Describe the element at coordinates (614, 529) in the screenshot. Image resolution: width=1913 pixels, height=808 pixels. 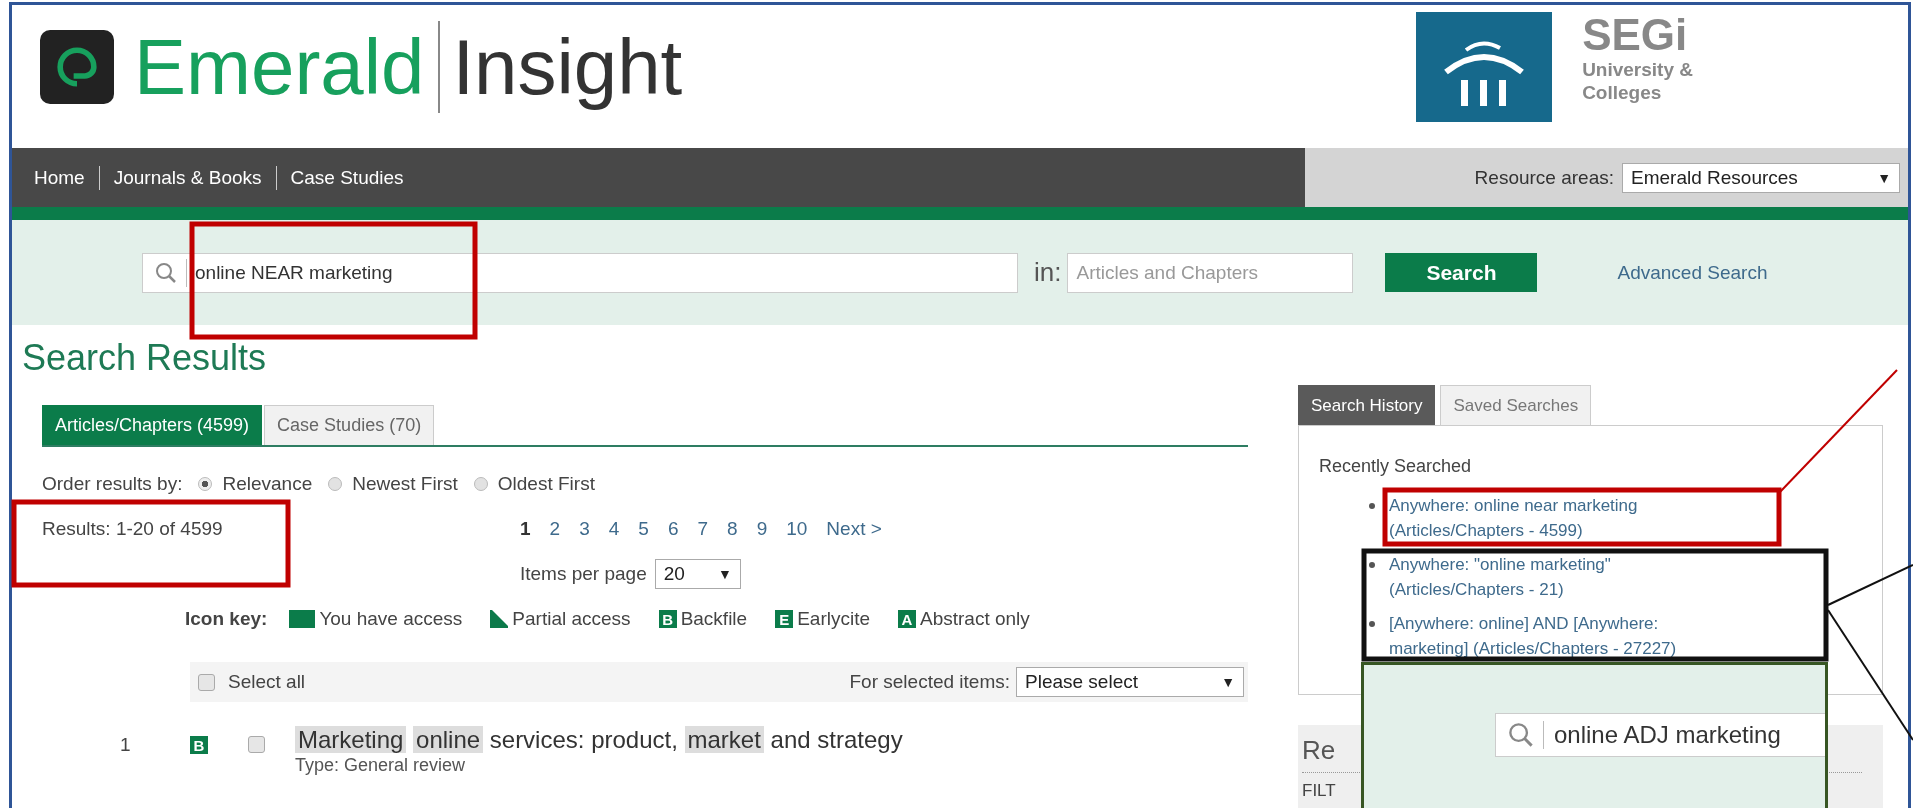
I see `page-link: 4` at that location.